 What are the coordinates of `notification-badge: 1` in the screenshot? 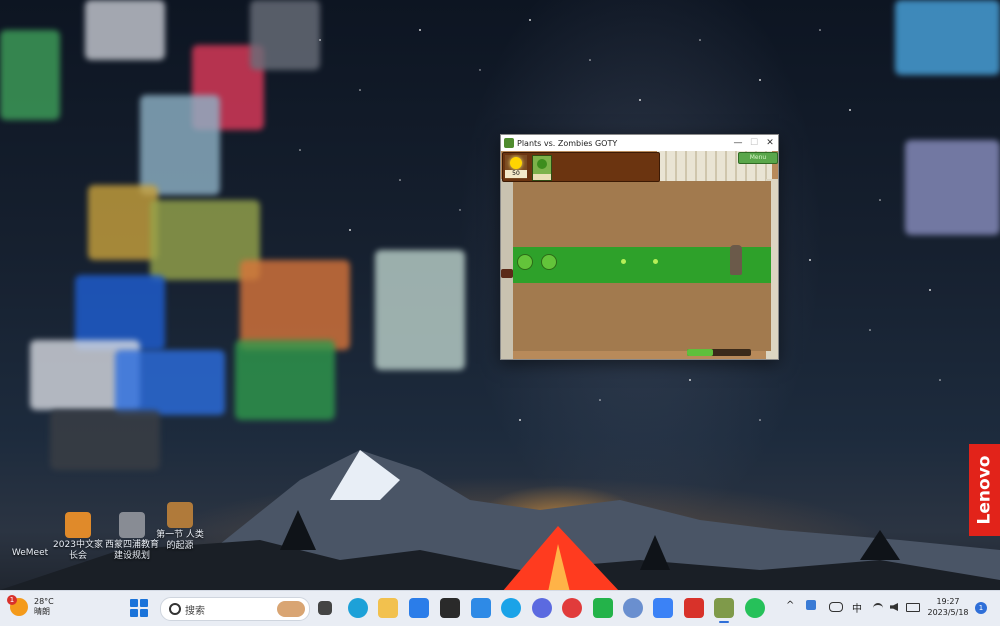 It's located at (981, 608).